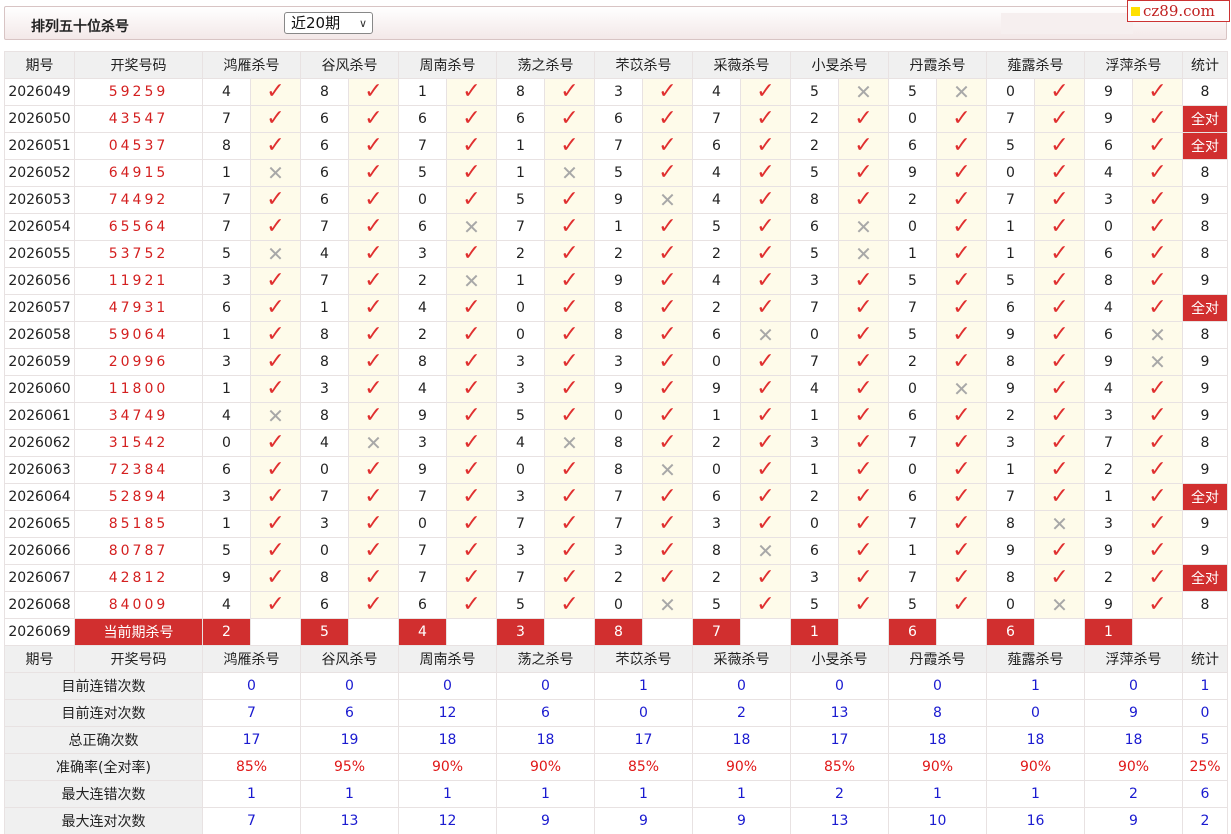  I want to click on table-row: 2026066 80787 5 ✓ 0 ✓ 7 ✓ 3 ✓ 3 ✓ 8 ✕ 6 ✓ 1 ✓ 9 ✓ 9 ✓ 9, so click(616, 551).